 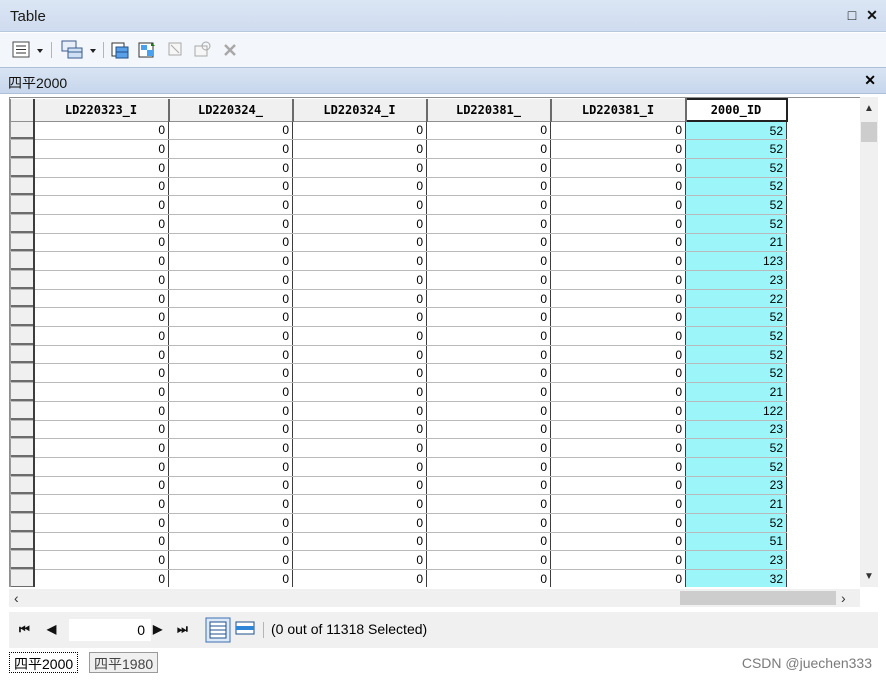 What do you see at coordinates (110, 630) in the screenshot?
I see `record-number-input: 0` at bounding box center [110, 630].